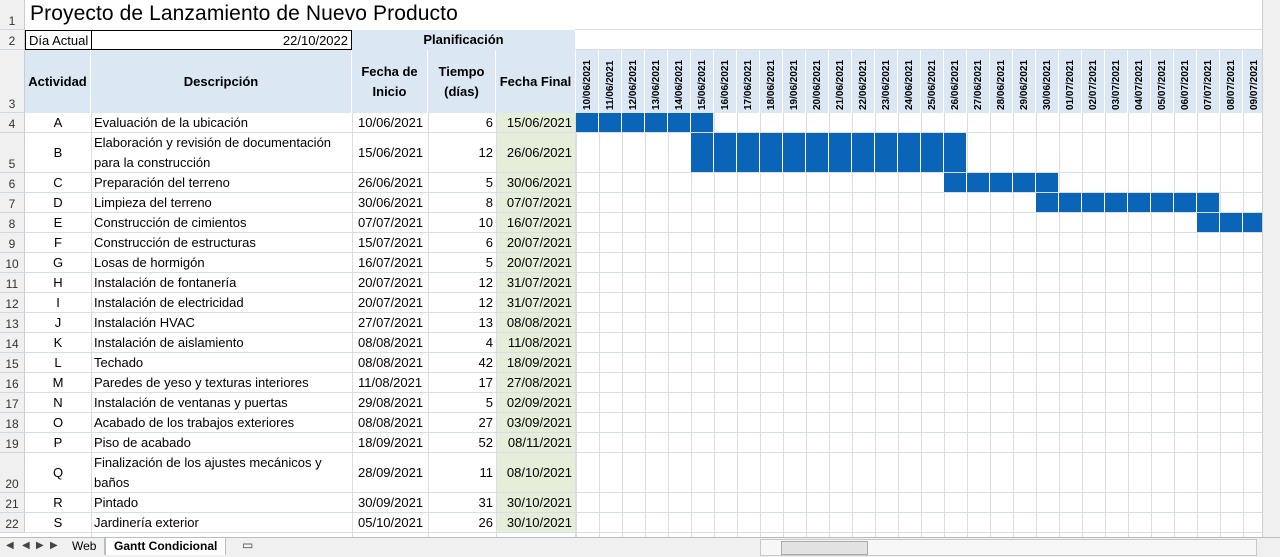 The height and width of the screenshot is (557, 1280). What do you see at coordinates (221, 423) in the screenshot?
I see `task-description: Acabado de los trabajos exteriores` at bounding box center [221, 423].